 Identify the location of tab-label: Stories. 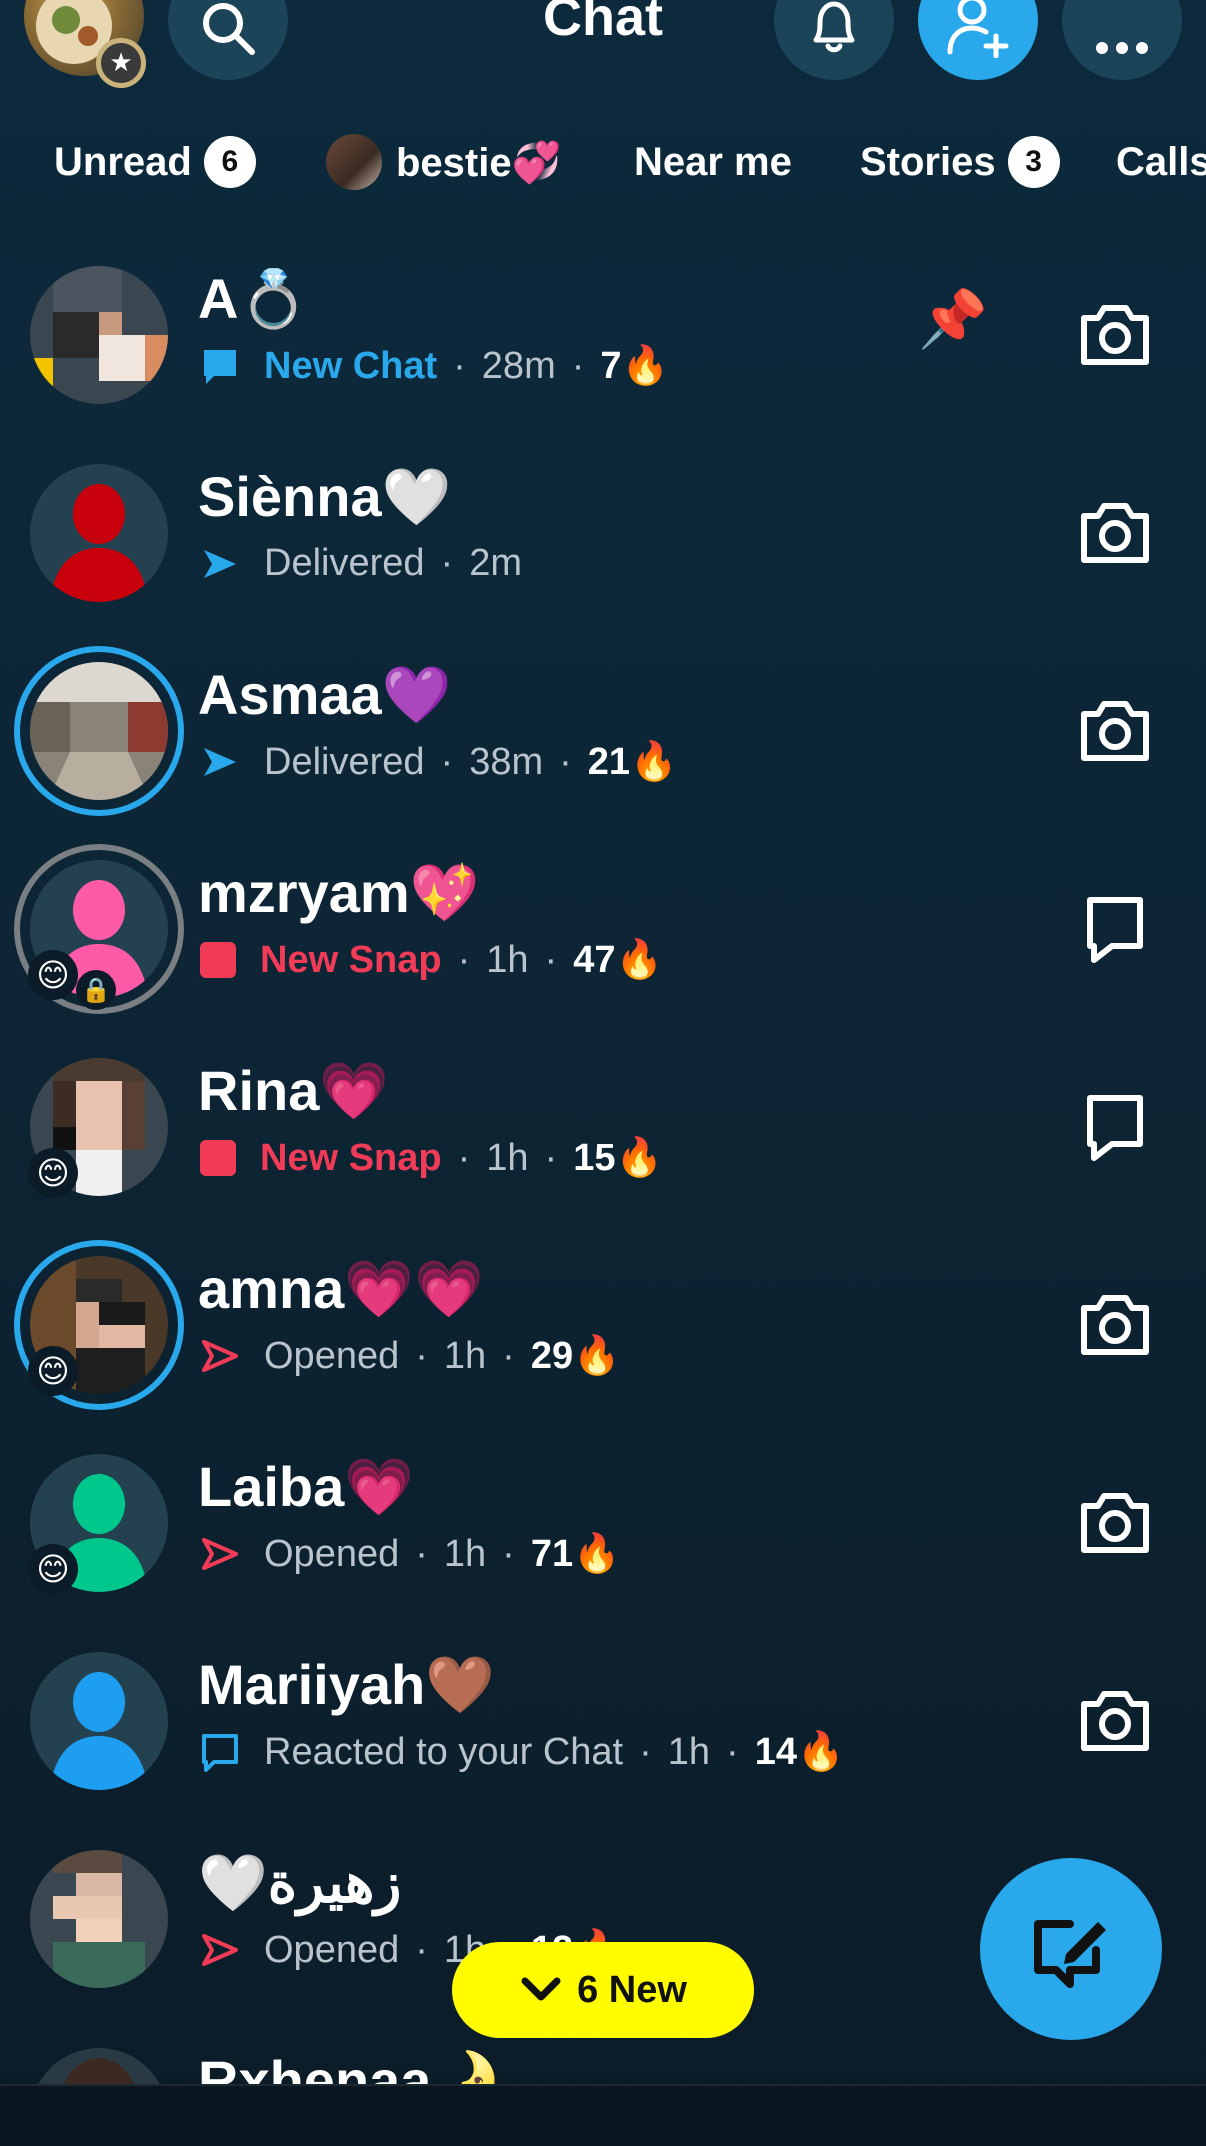
(928, 161).